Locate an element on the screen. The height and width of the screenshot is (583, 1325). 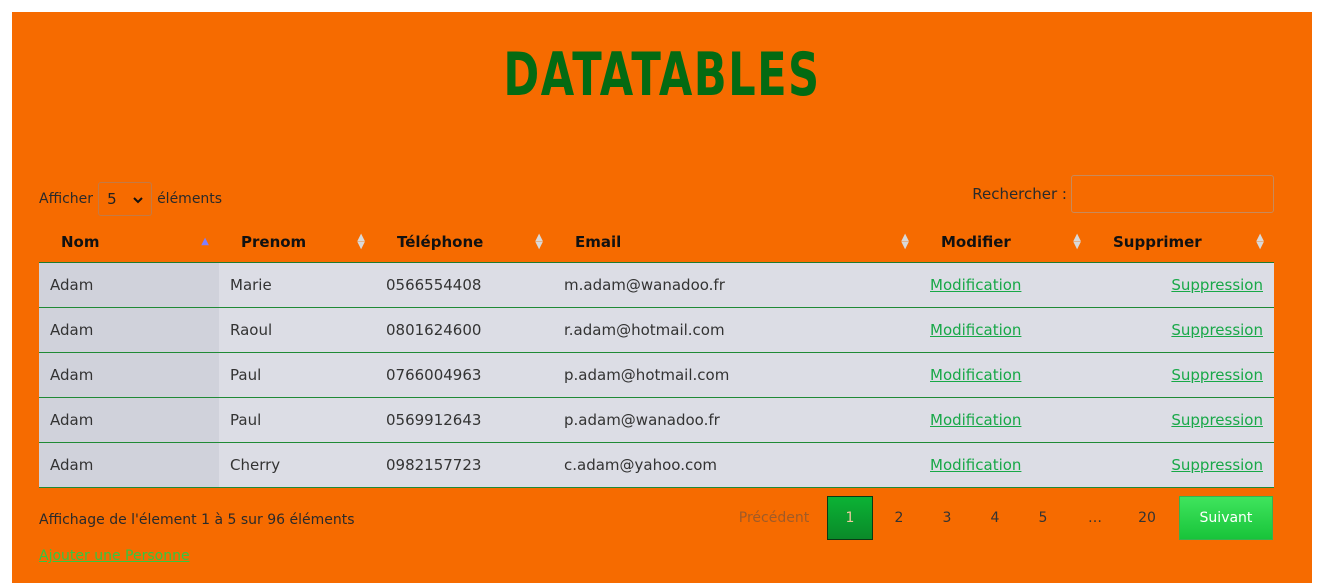
page-title: DATATABLES is located at coordinates (662, 75).